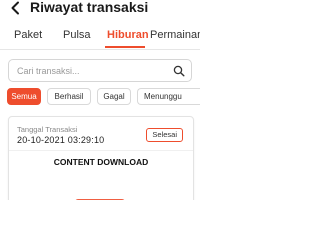  I want to click on page-title: Riwayat transaksi, so click(89, 7).